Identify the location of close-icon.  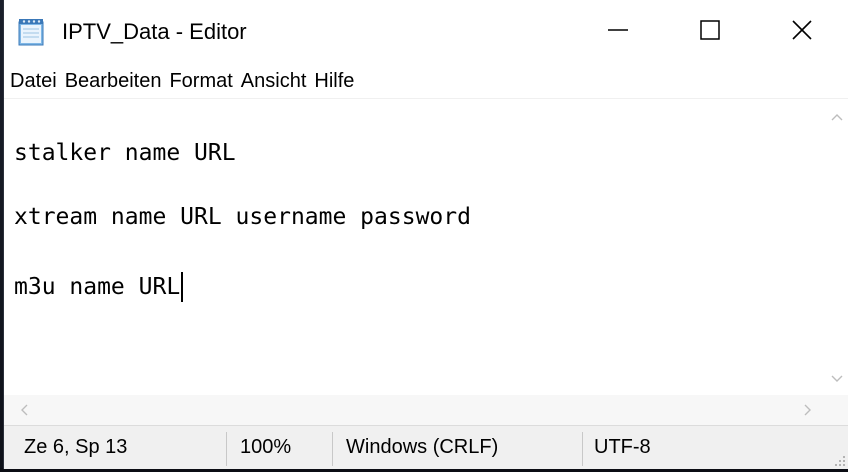
(802, 32).